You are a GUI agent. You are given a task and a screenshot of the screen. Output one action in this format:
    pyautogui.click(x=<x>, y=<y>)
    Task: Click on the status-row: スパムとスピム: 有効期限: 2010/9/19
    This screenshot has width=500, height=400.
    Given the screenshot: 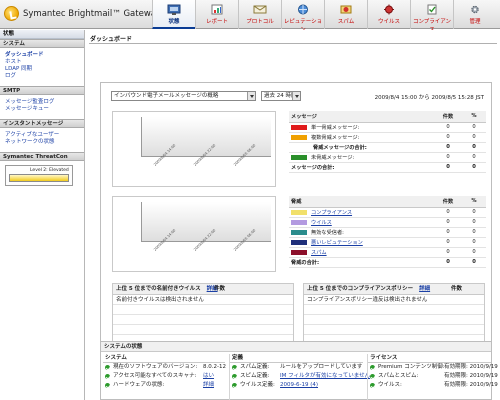 What is the action you would take?
    pyautogui.click(x=433, y=376)
    